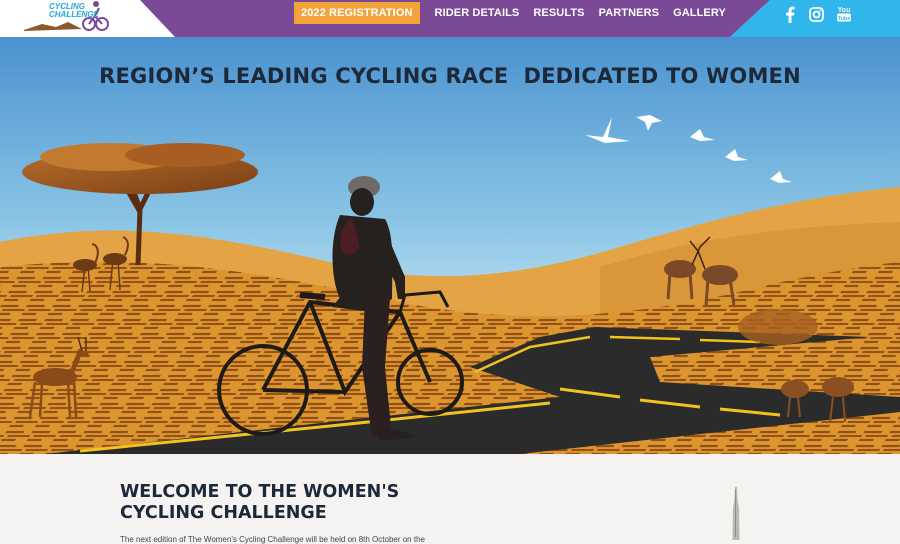 This screenshot has height=544, width=900. What do you see at coordinates (477, 13) in the screenshot?
I see `nav-rider-details: RIDER DETAILS` at bounding box center [477, 13].